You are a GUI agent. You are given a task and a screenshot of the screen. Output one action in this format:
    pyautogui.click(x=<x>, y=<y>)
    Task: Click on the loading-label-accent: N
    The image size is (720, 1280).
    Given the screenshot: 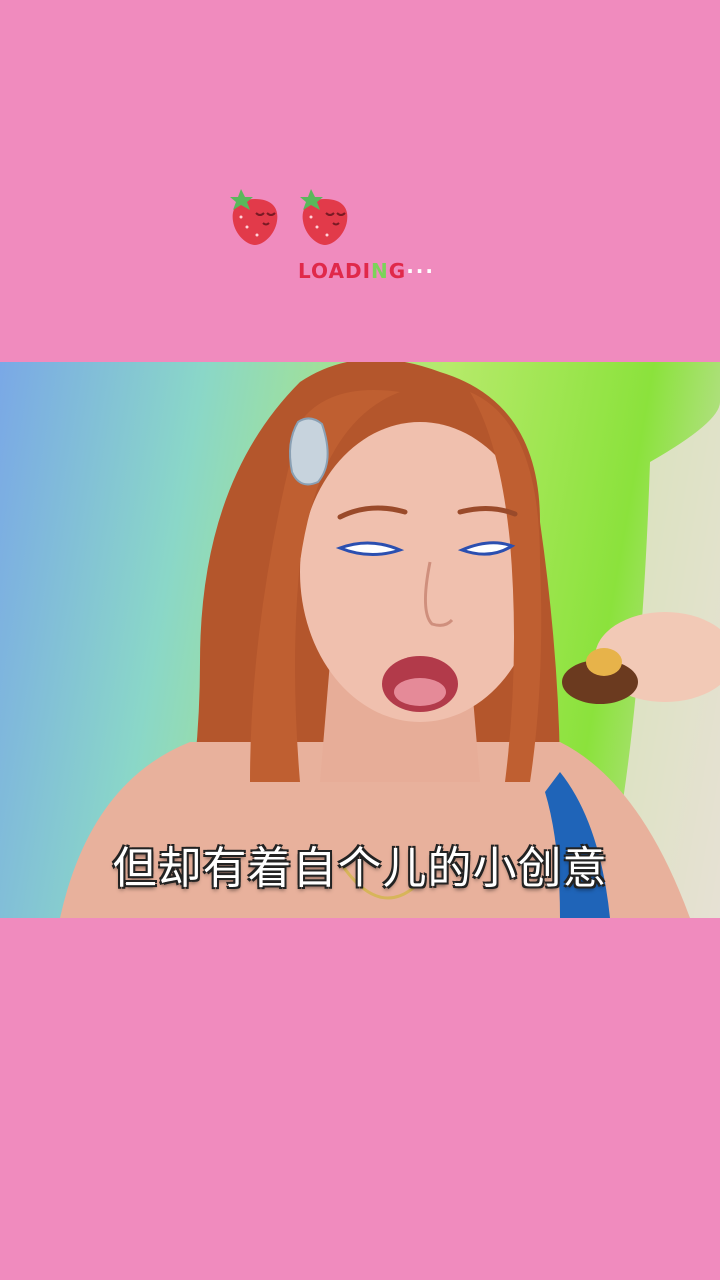 What is the action you would take?
    pyautogui.click(x=380, y=271)
    